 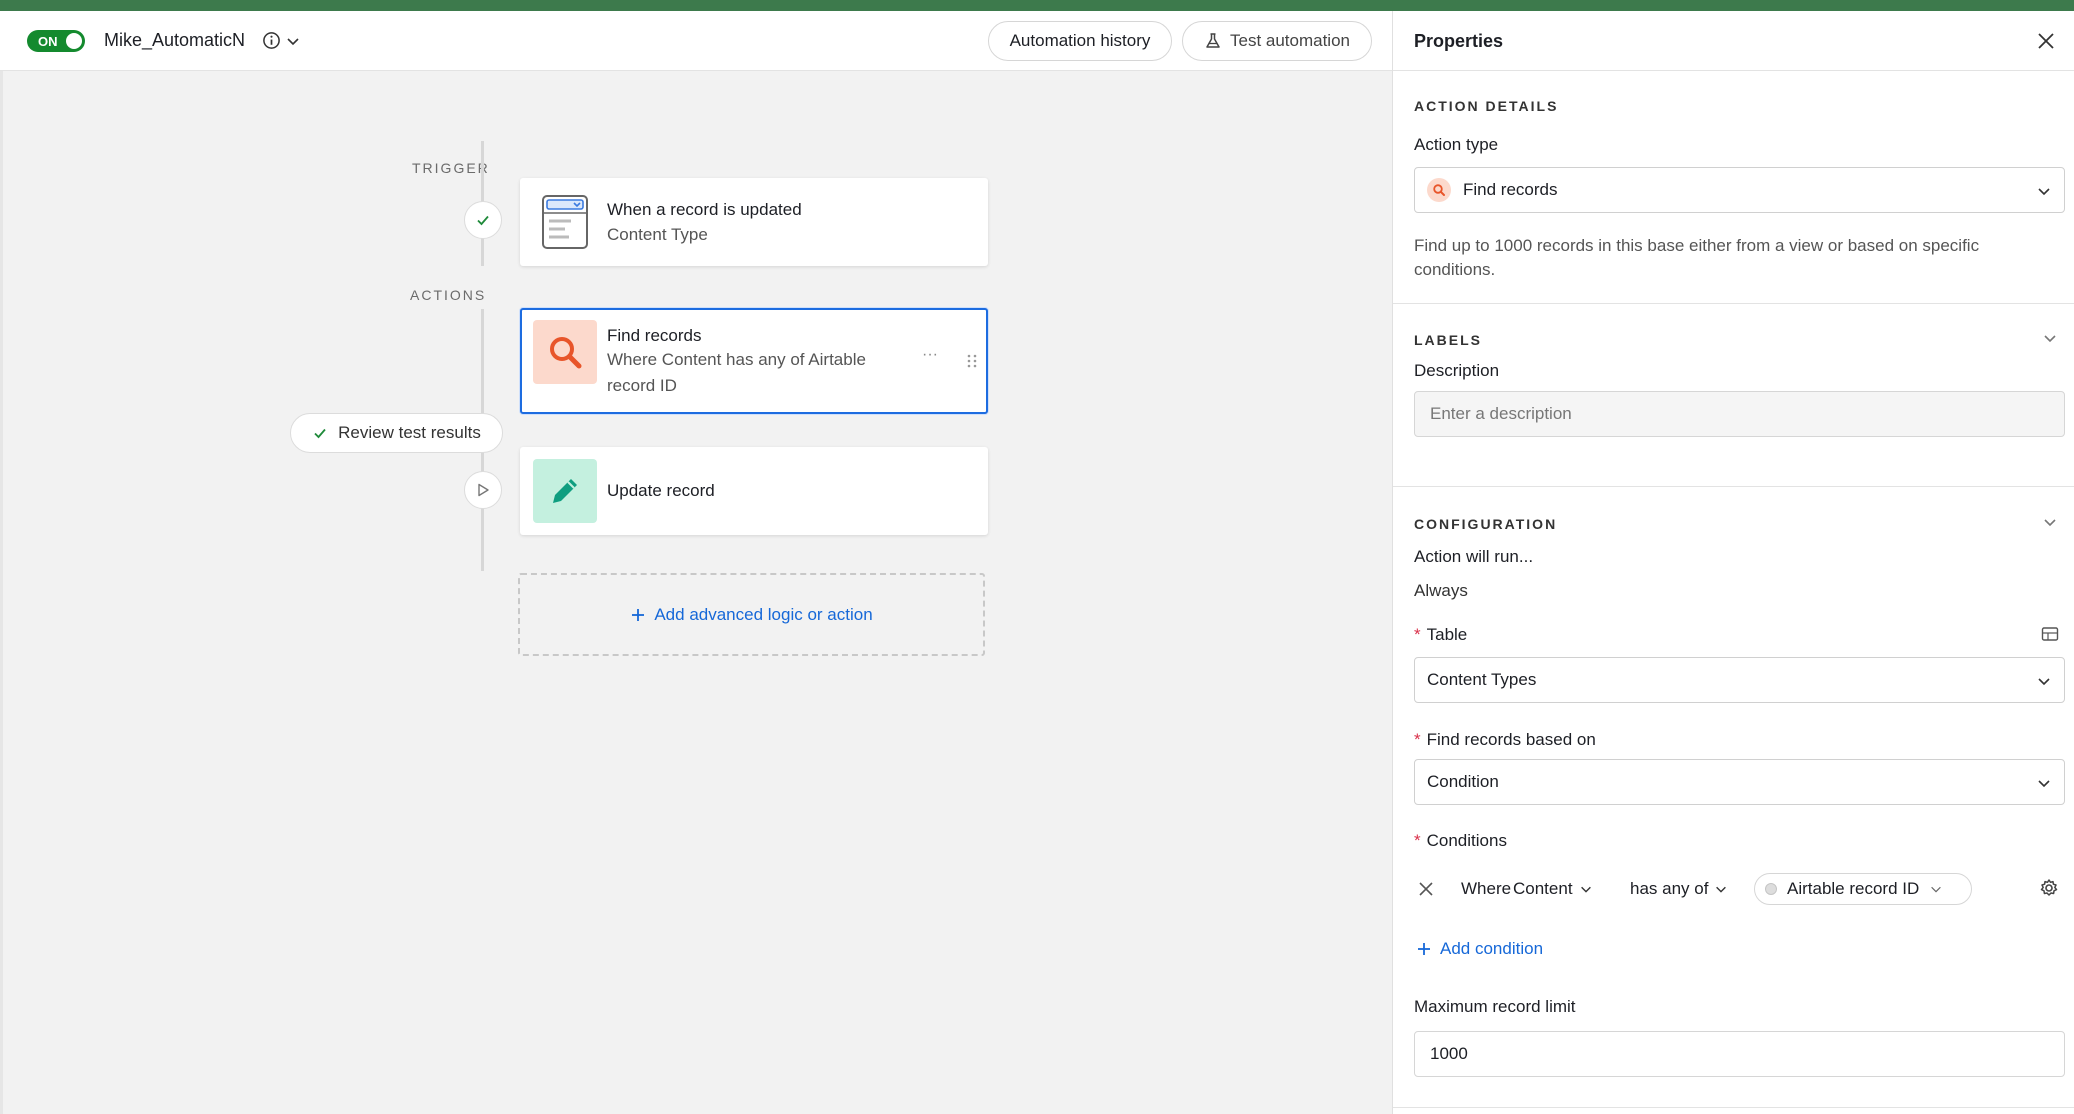 What do you see at coordinates (1426, 889) in the screenshot?
I see `remove-condition-icon` at bounding box center [1426, 889].